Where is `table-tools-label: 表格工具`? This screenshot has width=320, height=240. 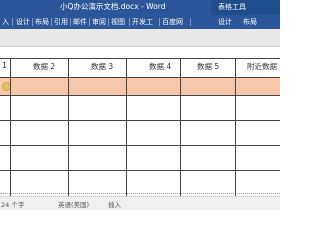
table-tools-label: 表格工具 is located at coordinates (232, 7).